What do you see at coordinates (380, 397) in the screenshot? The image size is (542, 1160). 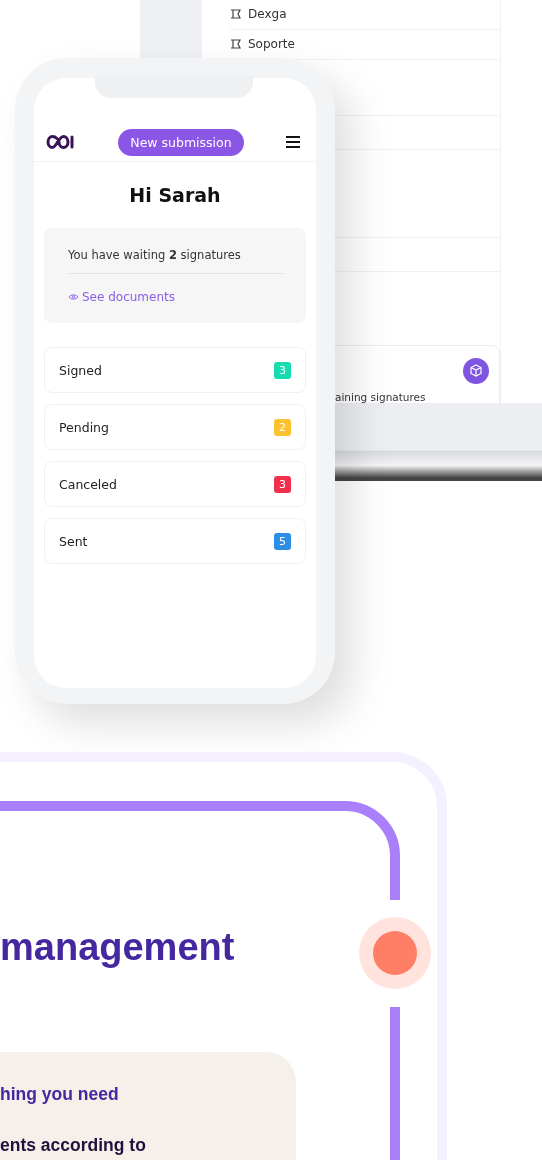 I see `card-text: aining signatures` at bounding box center [380, 397].